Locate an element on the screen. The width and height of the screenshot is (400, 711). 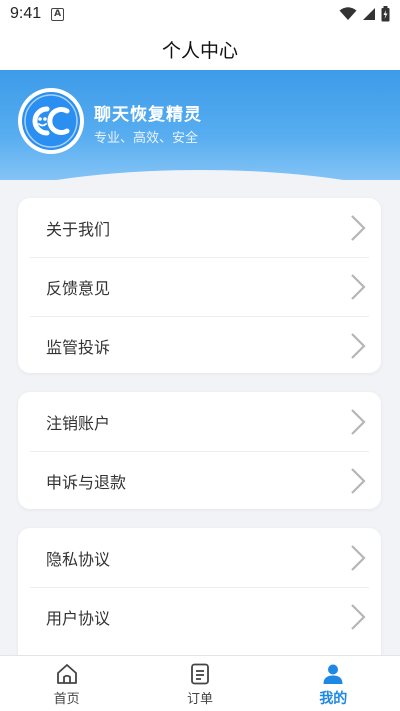
menu-item-appeal-refund: 申诉与退款 is located at coordinates (199, 480).